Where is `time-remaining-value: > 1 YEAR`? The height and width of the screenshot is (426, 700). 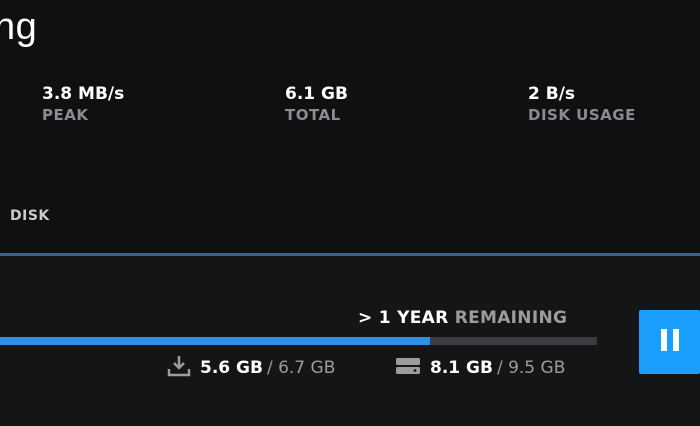
time-remaining-value: > 1 YEAR is located at coordinates (403, 318).